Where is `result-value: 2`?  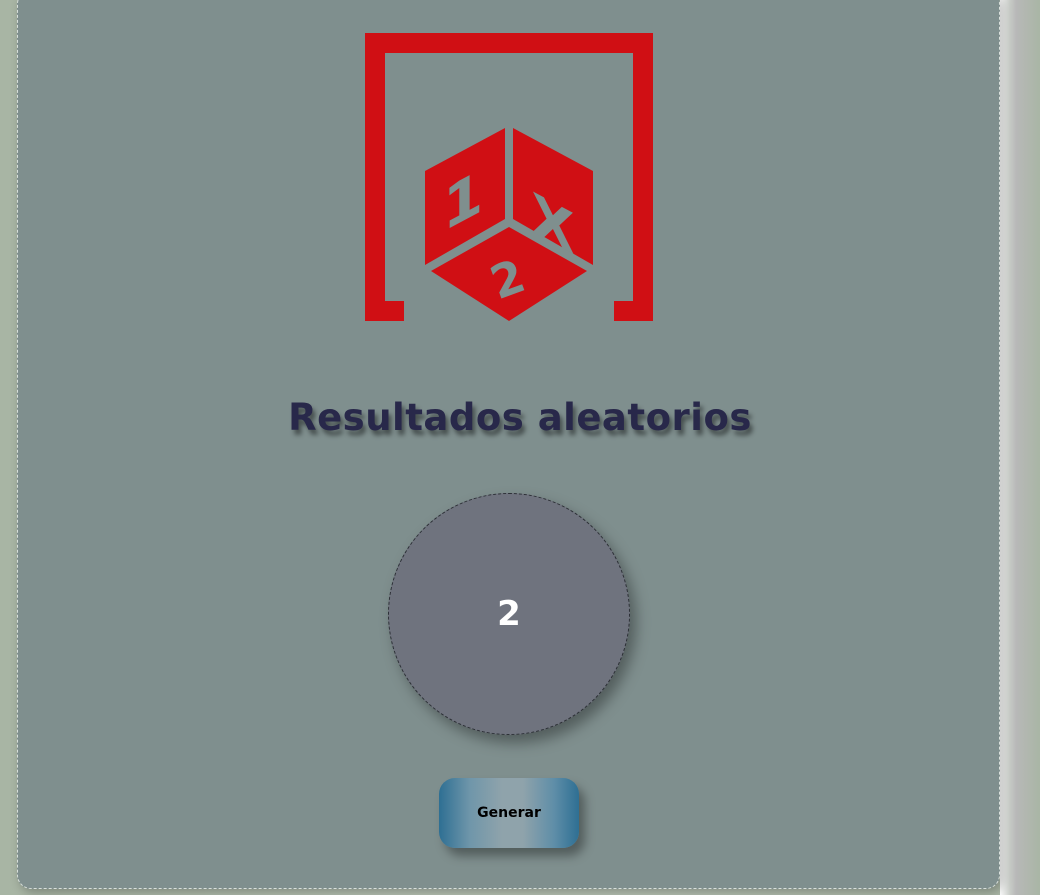 result-value: 2 is located at coordinates (509, 614).